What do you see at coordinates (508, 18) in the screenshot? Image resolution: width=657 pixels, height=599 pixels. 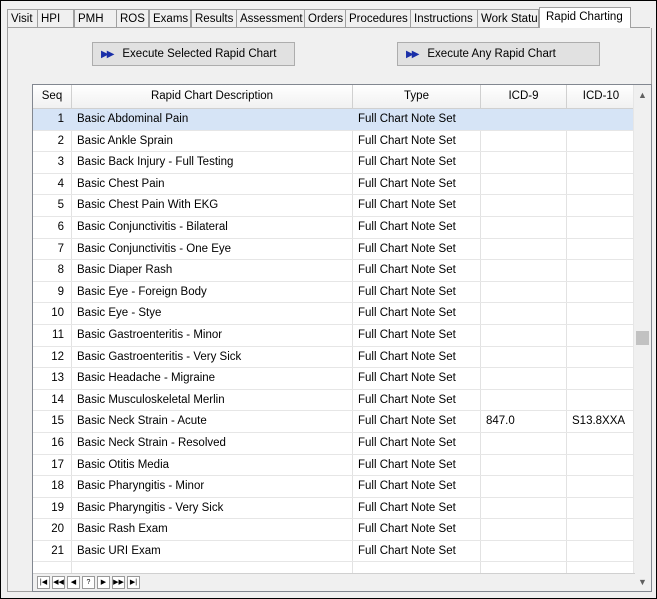 I see `tab-work-status: Work Status` at bounding box center [508, 18].